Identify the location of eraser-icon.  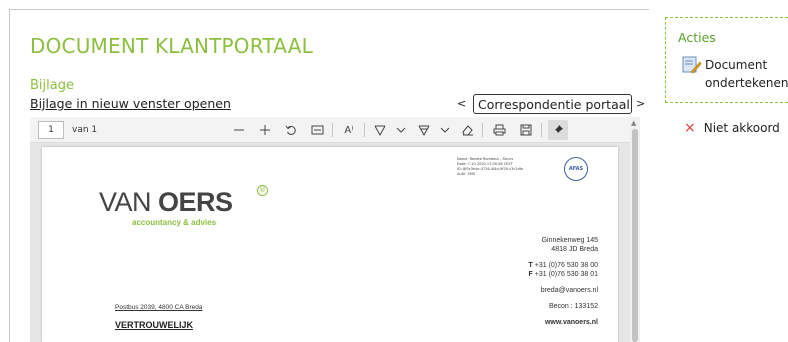
(467, 130).